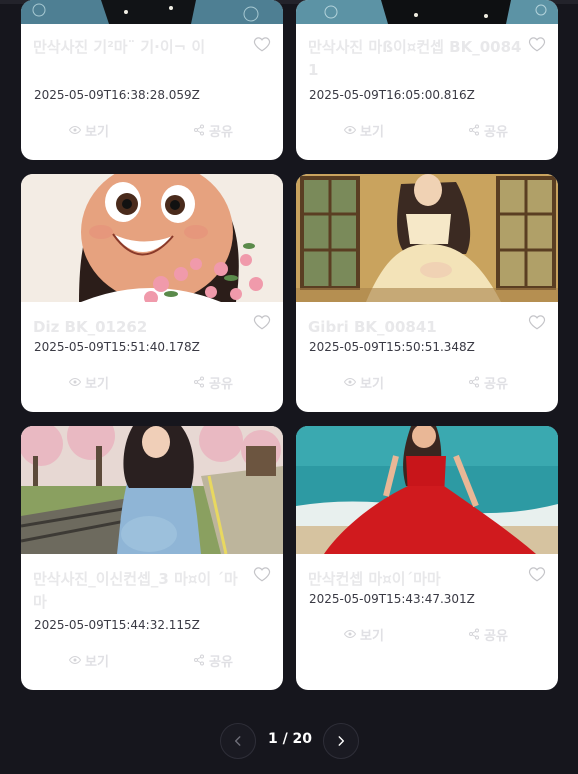 The width and height of the screenshot is (578, 774). I want to click on card-title: 만삭컨셉 마¤이´마마, so click(374, 579).